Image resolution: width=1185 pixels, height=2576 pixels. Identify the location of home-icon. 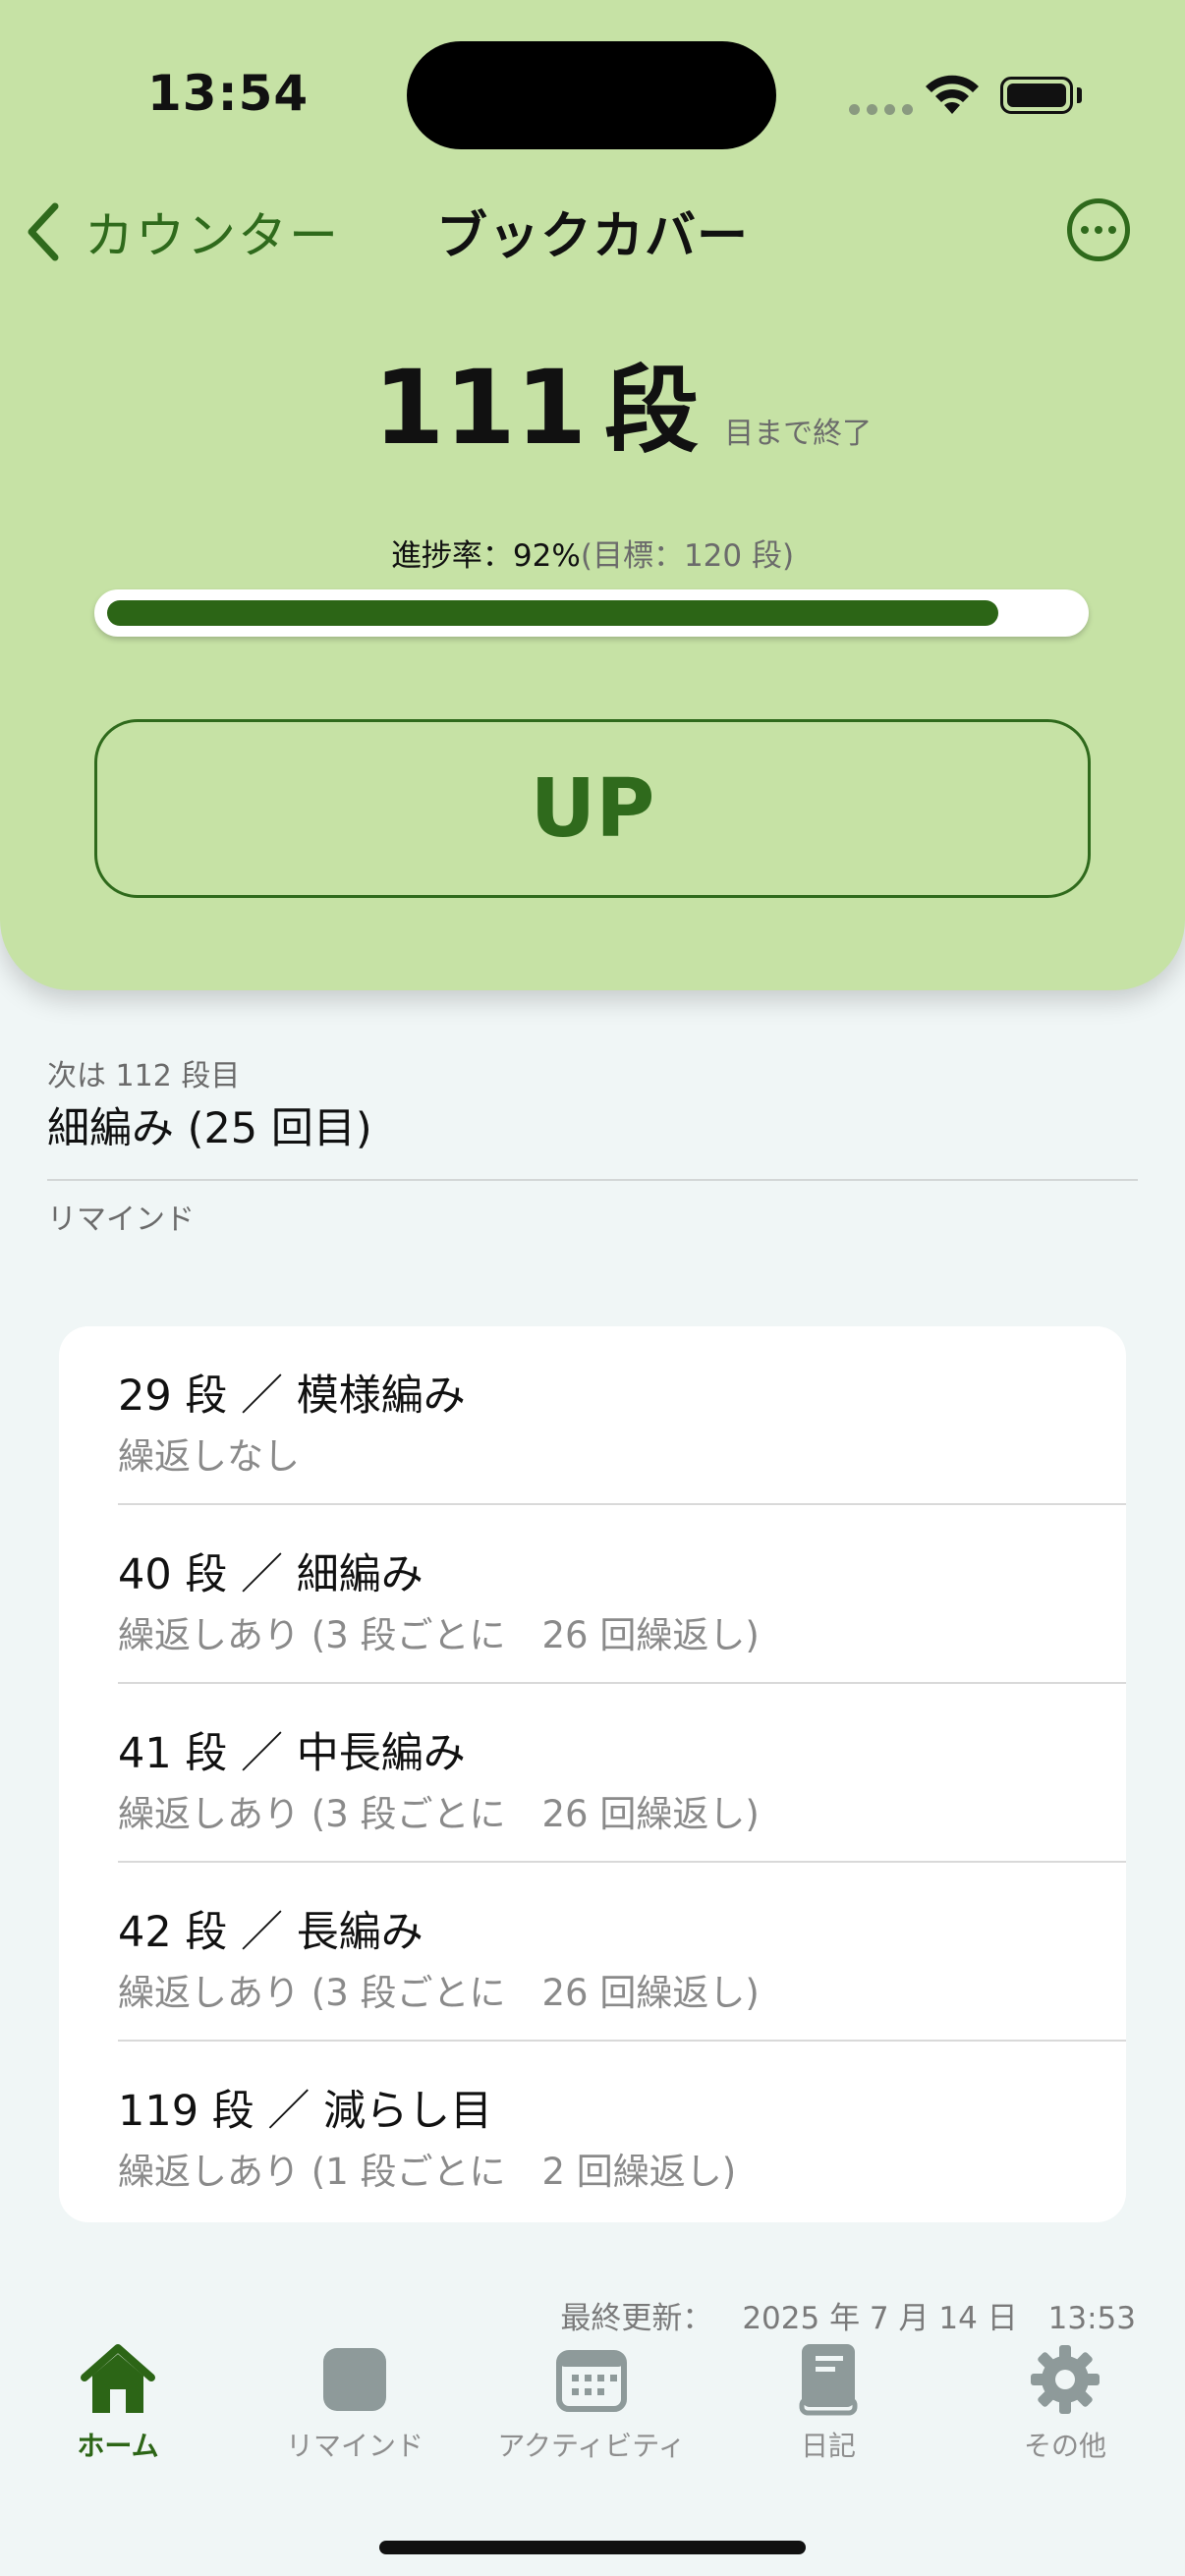
(118, 2379).